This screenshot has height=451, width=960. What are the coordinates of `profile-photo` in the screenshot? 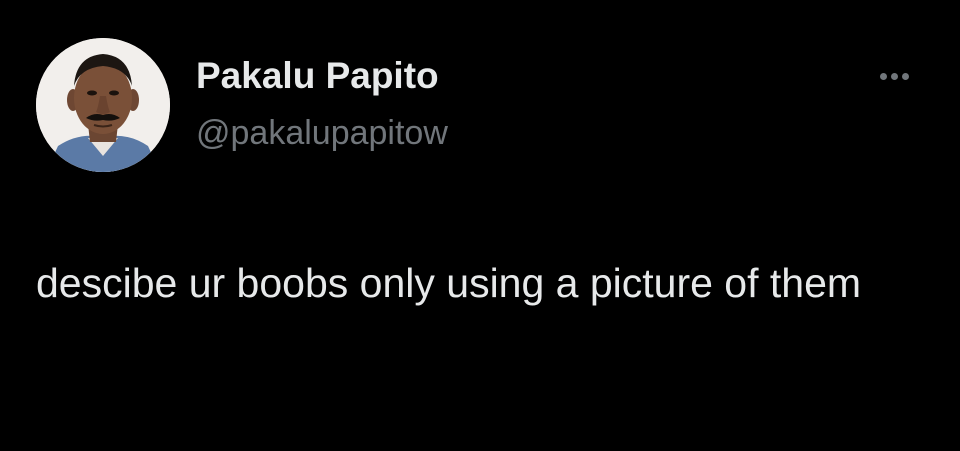 It's located at (103, 105).